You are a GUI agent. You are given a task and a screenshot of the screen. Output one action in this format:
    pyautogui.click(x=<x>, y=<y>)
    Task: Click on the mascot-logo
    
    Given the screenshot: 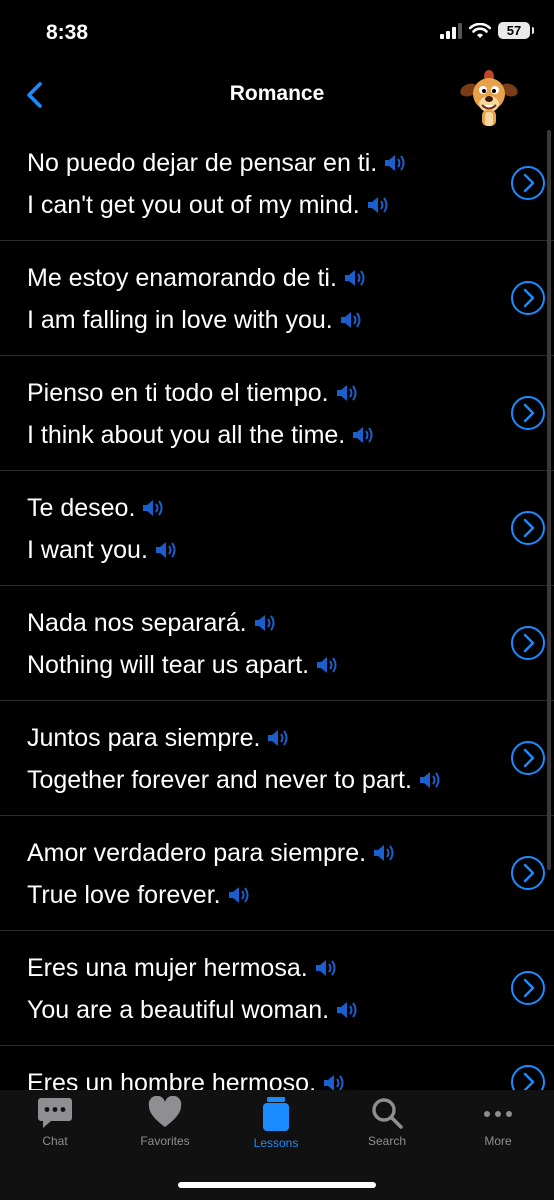 What is the action you would take?
    pyautogui.click(x=489, y=98)
    